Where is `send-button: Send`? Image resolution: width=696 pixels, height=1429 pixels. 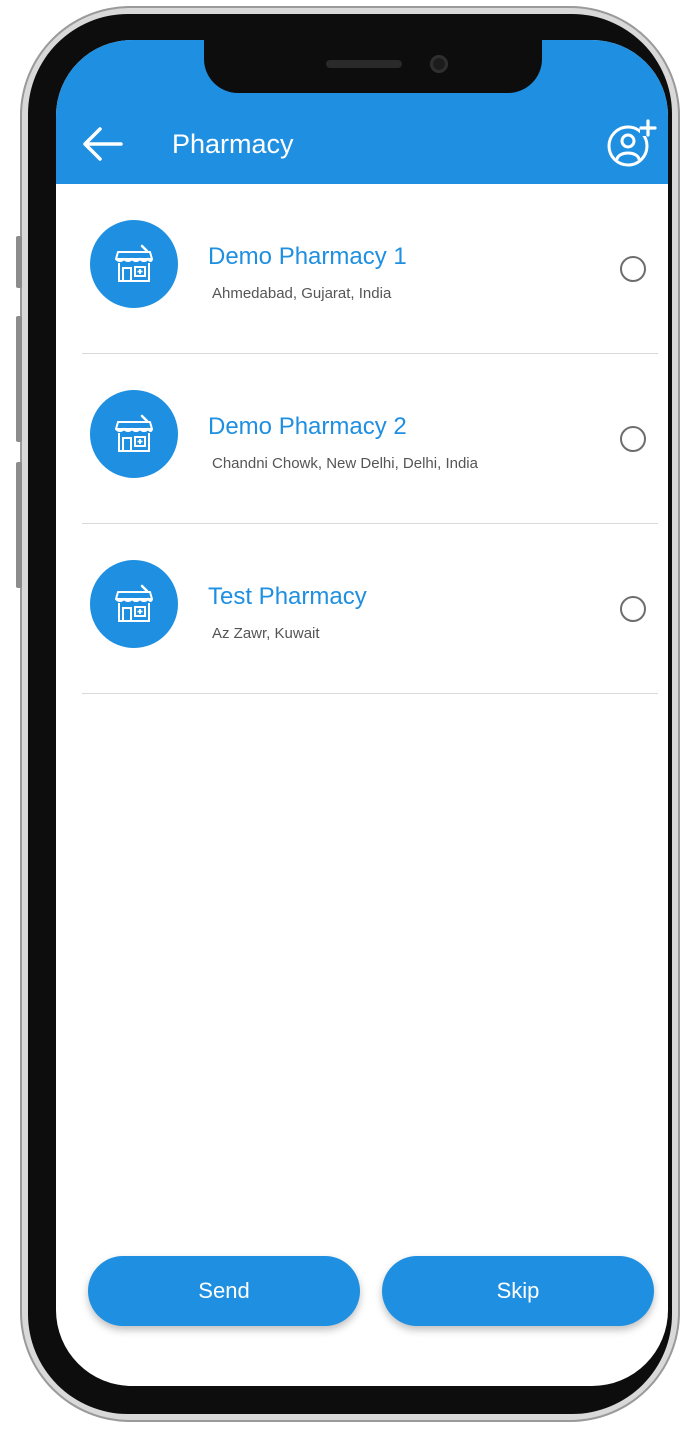
send-button: Send is located at coordinates (224, 1291).